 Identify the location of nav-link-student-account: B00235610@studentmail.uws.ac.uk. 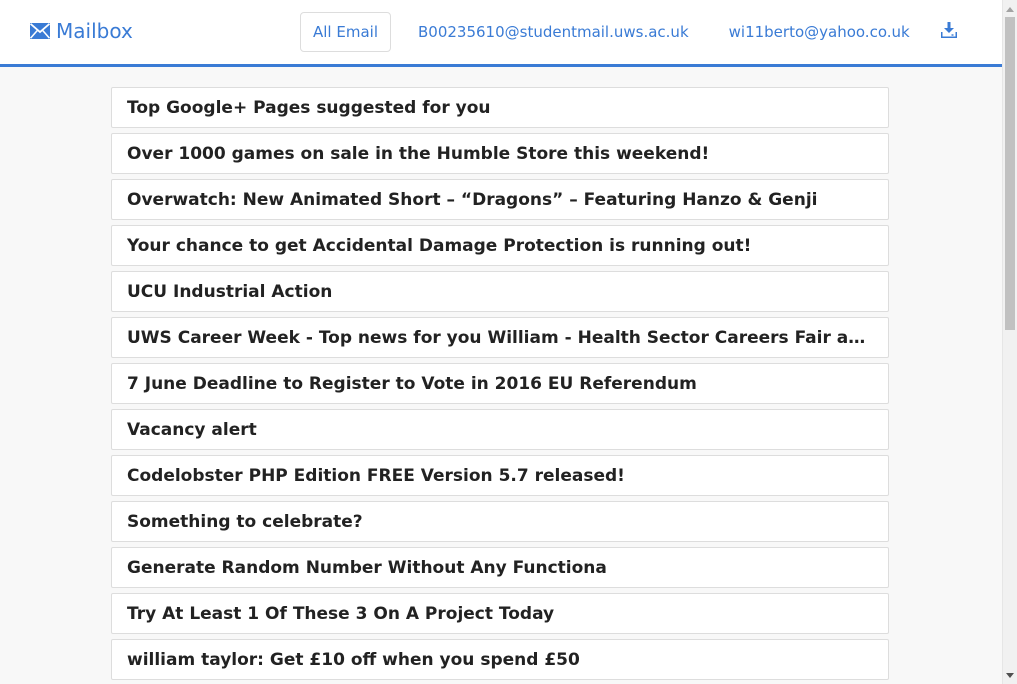
(553, 32).